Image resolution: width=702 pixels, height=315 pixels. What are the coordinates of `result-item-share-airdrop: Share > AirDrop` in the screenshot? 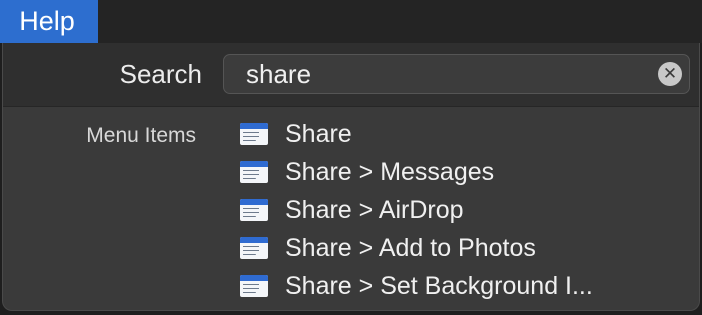 It's located at (467, 210).